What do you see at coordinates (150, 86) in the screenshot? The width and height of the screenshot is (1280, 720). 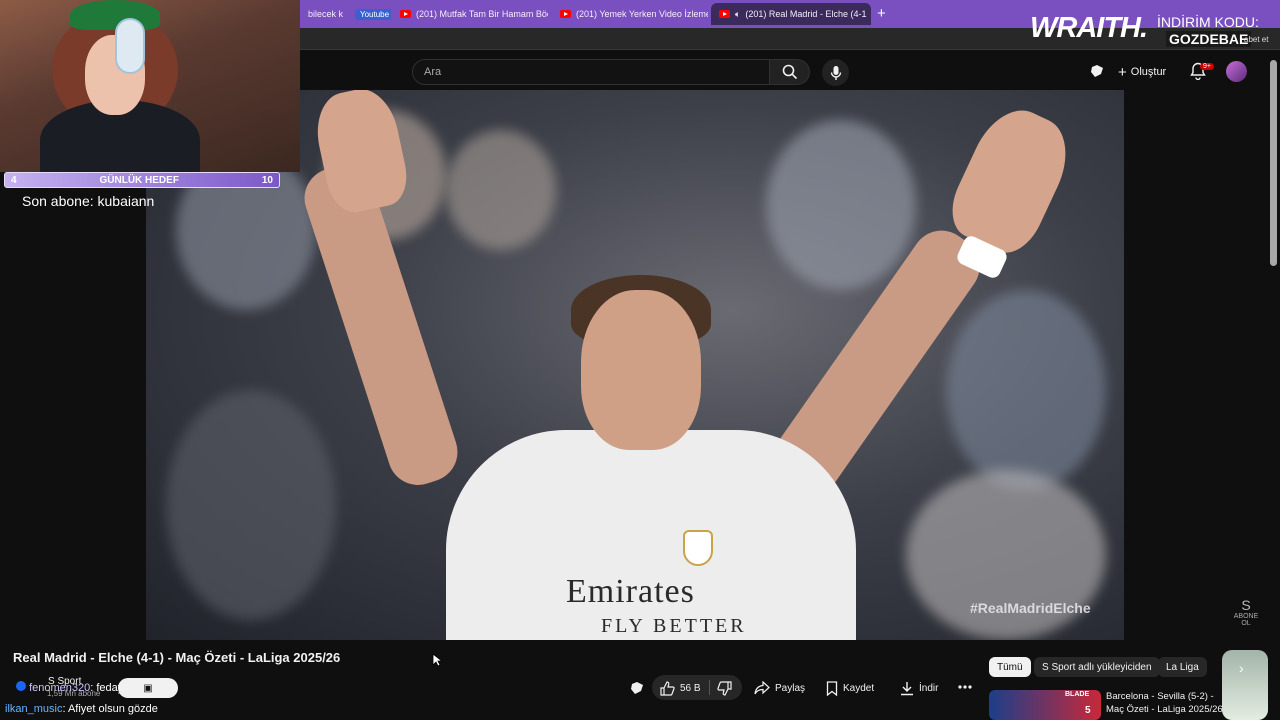 I see `streamer-webcam` at bounding box center [150, 86].